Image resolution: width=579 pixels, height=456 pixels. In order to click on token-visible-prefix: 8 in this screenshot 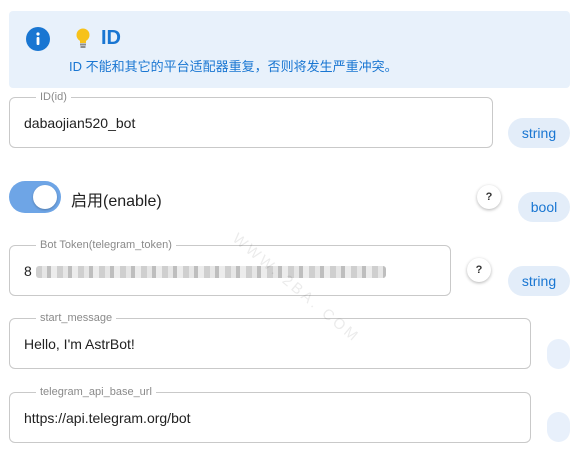, I will do `click(28, 271)`.